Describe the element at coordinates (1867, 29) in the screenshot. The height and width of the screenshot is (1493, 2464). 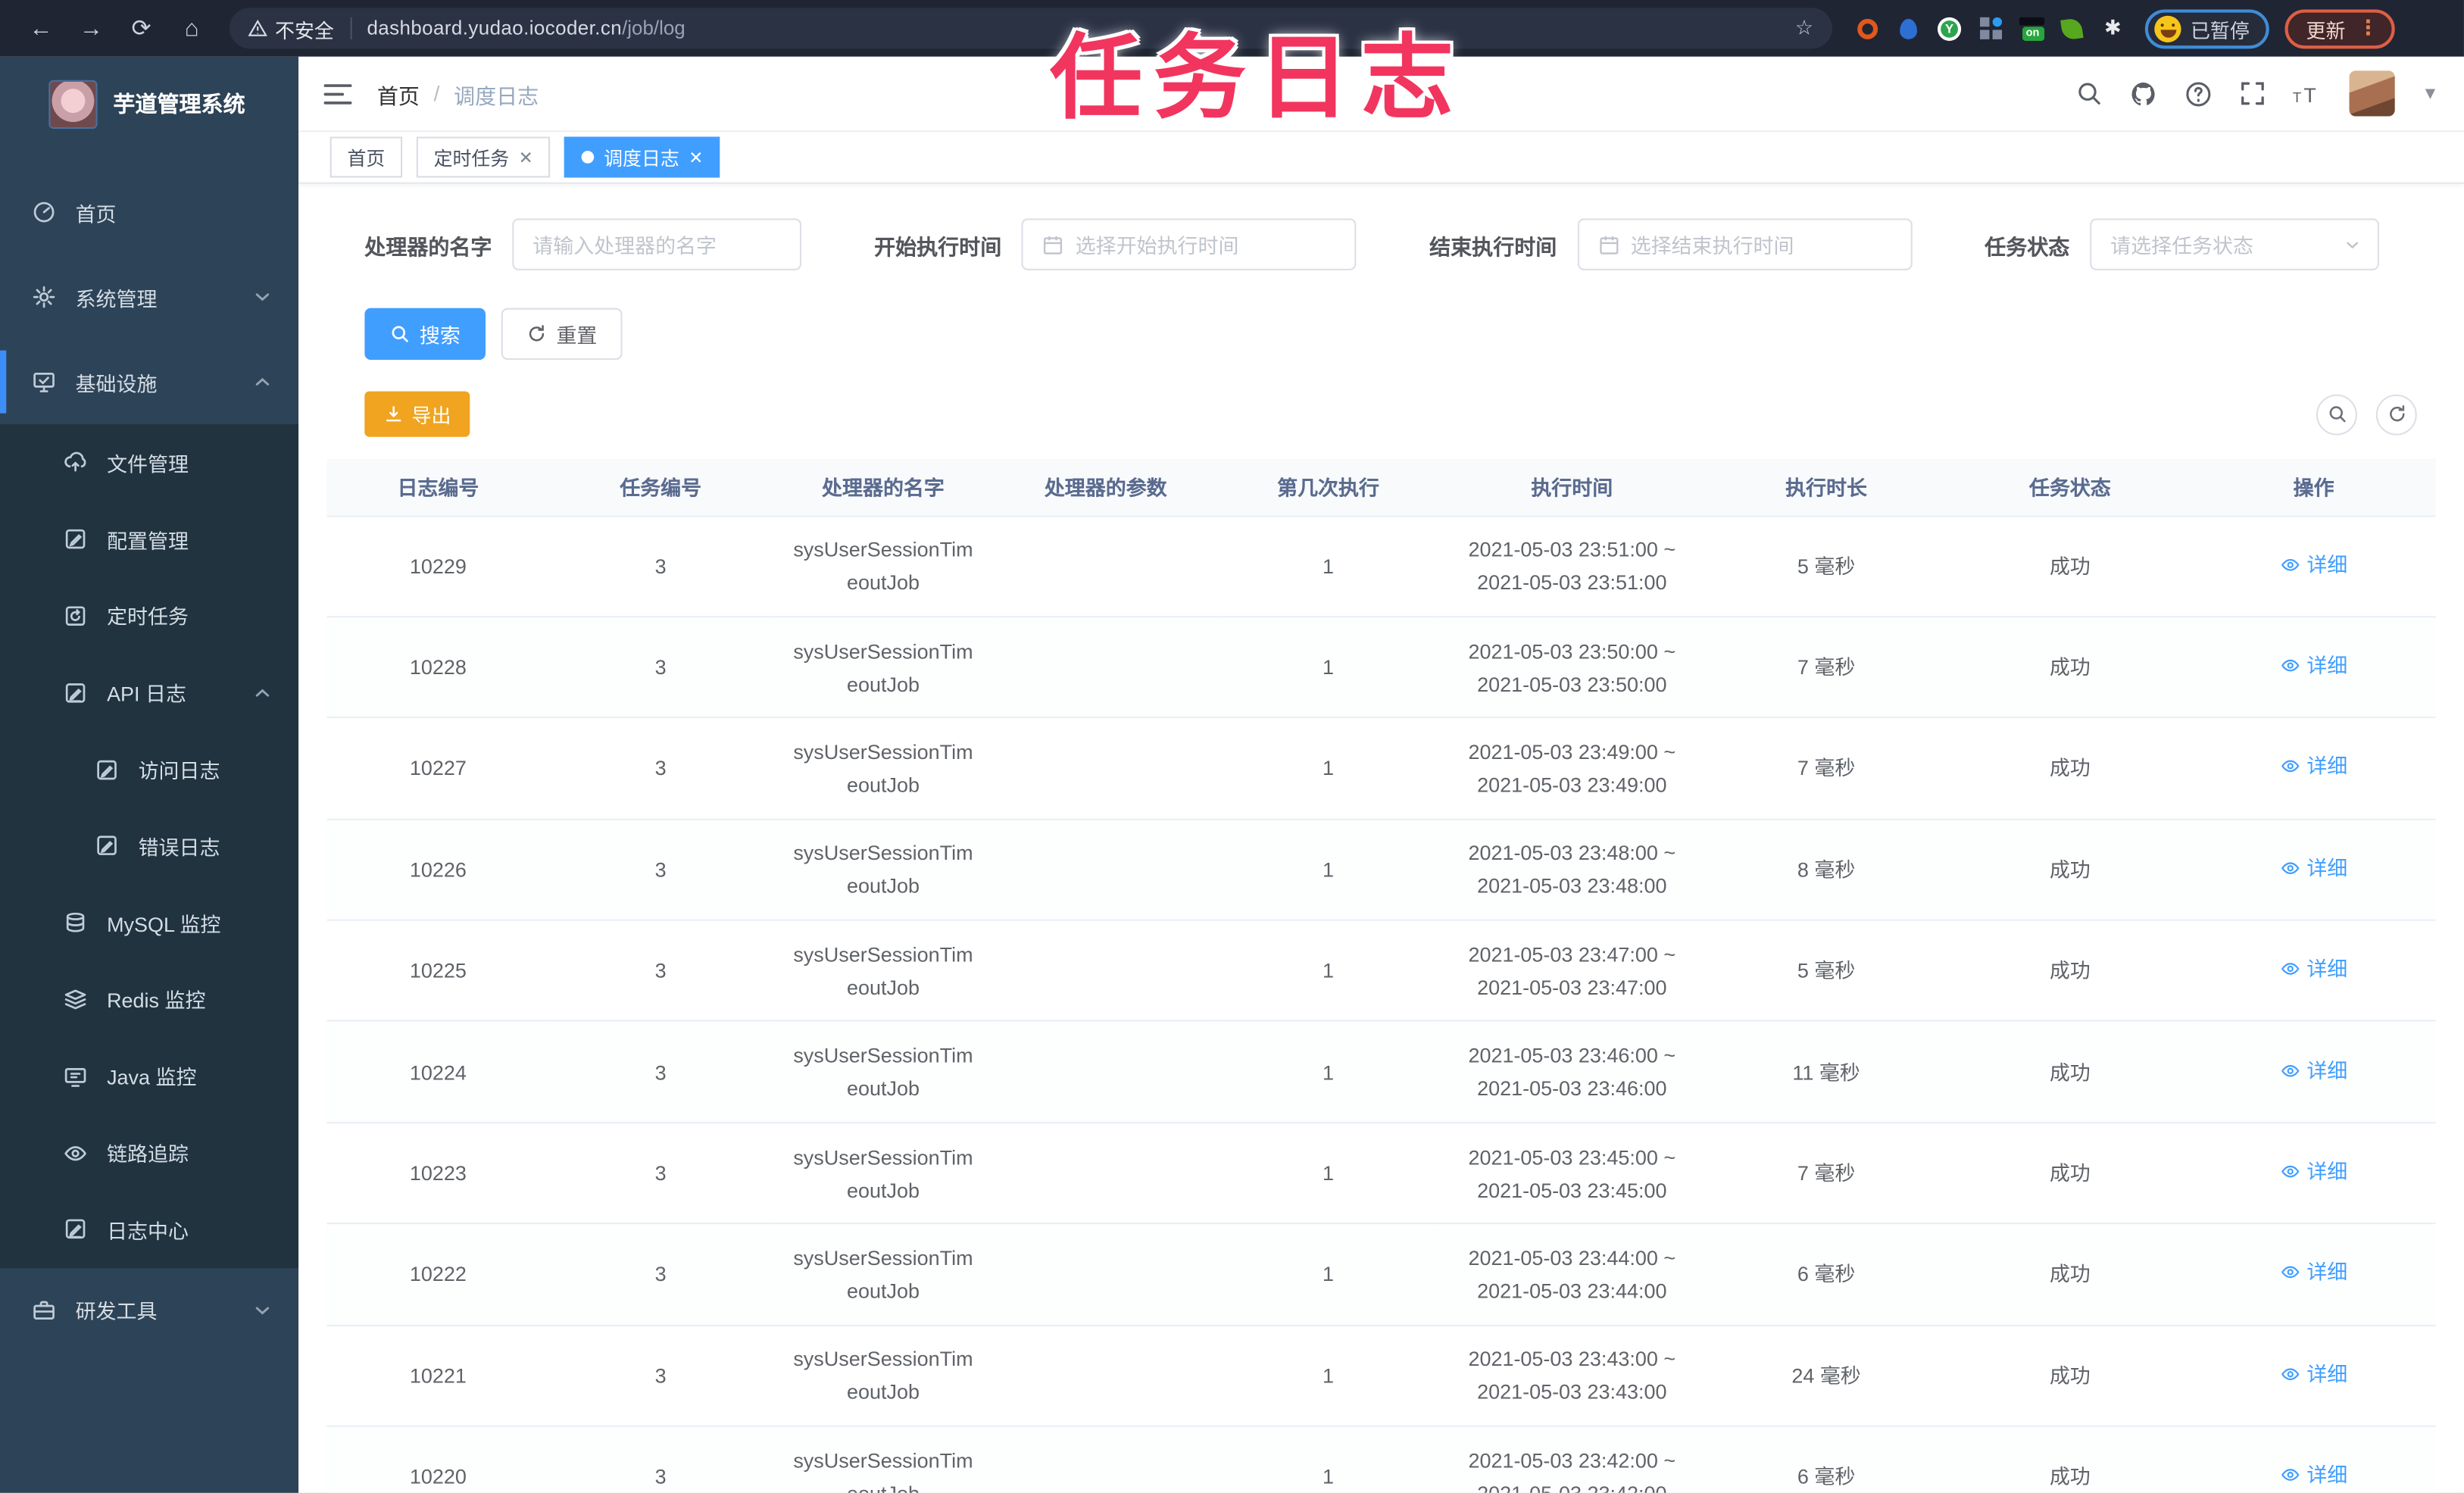
I see `extension-orange-icon` at that location.